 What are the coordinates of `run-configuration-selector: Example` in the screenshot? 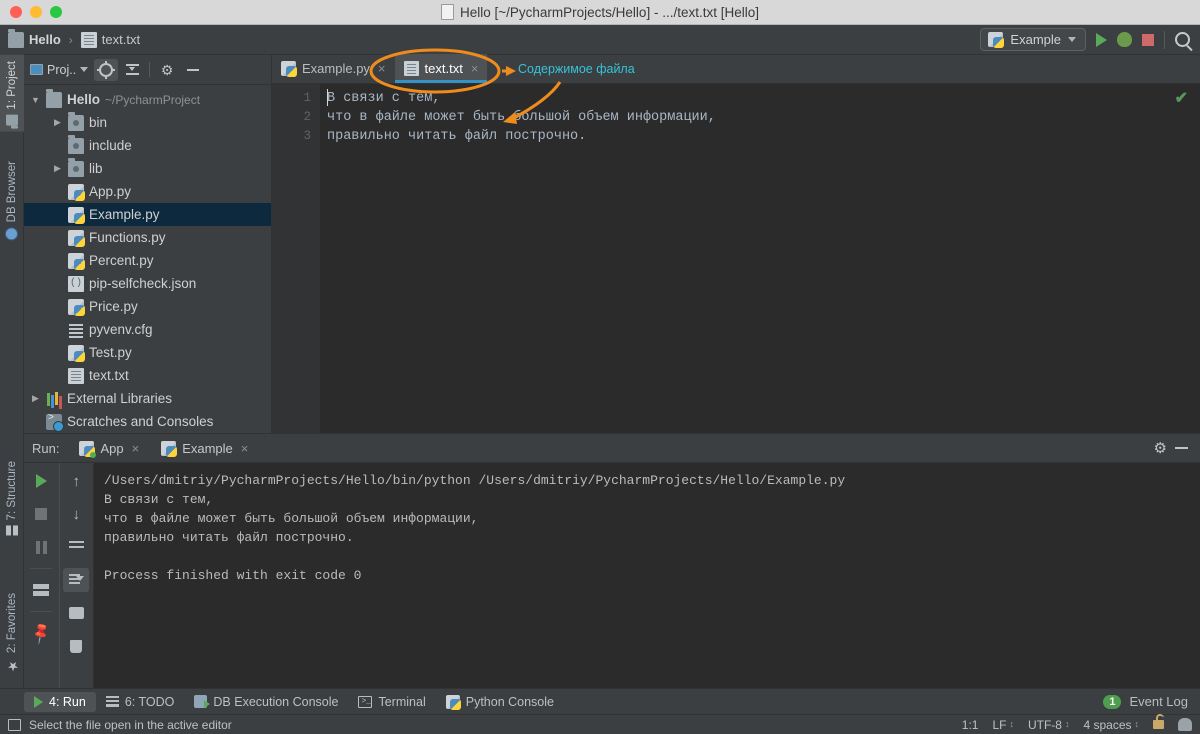 It's located at (1033, 39).